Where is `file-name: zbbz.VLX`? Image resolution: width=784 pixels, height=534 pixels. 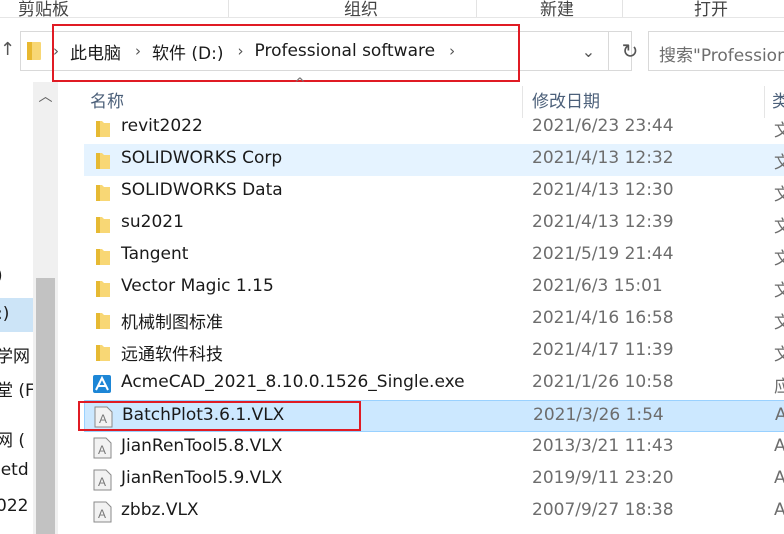 file-name: zbbz.VLX is located at coordinates (160, 510).